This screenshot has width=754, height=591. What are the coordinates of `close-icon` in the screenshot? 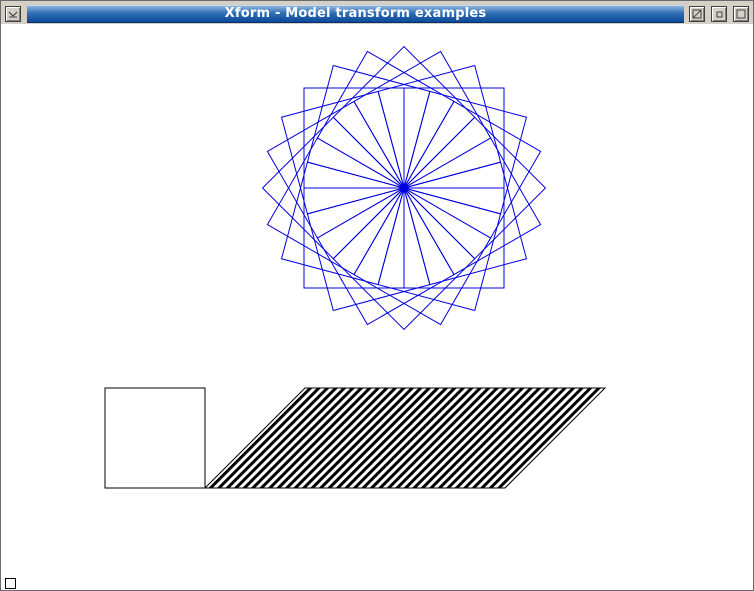 It's located at (741, 14).